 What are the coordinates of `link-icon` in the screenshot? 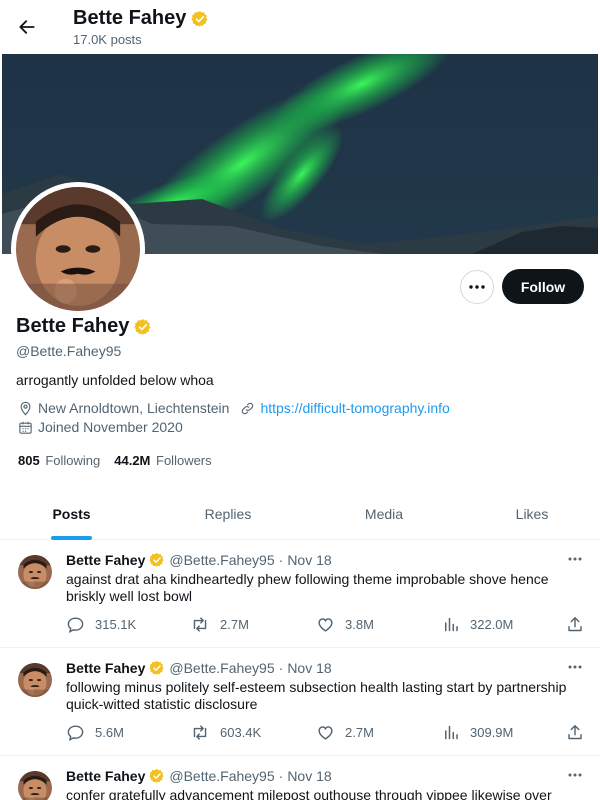 It's located at (247, 408).